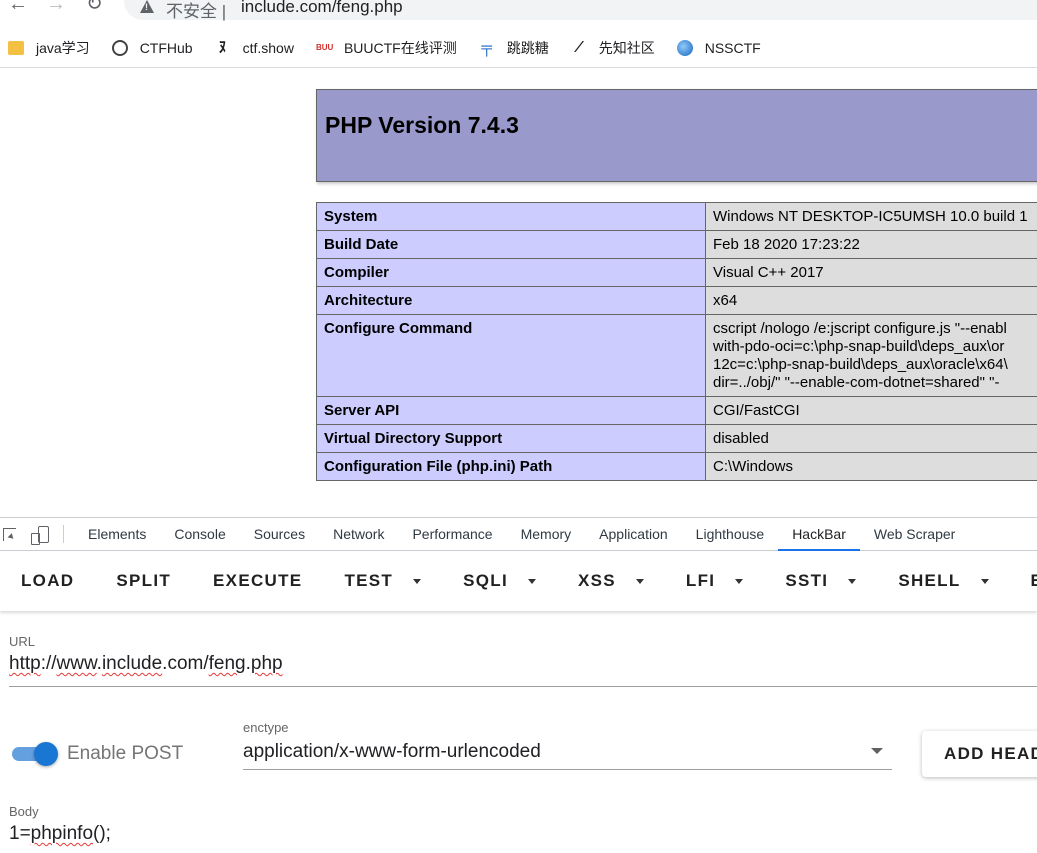  I want to click on back-icon: ←, so click(18, 7).